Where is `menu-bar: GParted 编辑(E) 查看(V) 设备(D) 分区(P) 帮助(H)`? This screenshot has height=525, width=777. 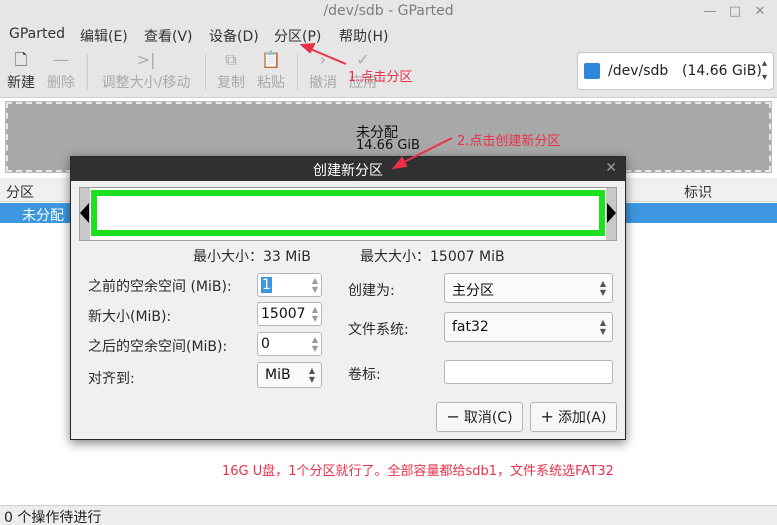
menu-bar: GParted 编辑(E) 查看(V) 设备(D) 分区(P) 帮助(H) is located at coordinates (388, 35).